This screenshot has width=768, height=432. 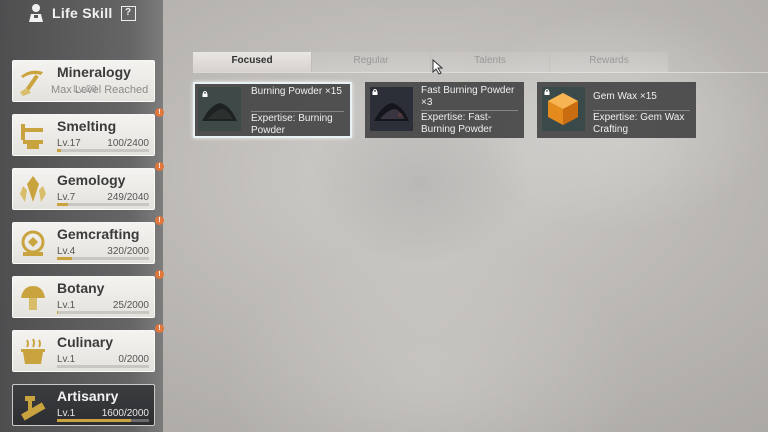 What do you see at coordinates (66, 197) in the screenshot?
I see `skill-level: Lv.7` at bounding box center [66, 197].